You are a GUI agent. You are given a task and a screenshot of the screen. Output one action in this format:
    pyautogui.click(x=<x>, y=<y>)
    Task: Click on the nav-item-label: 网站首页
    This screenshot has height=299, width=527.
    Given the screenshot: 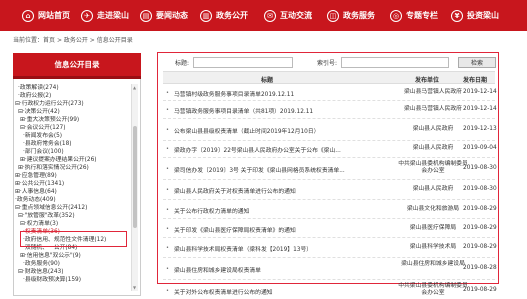 What is the action you would take?
    pyautogui.click(x=54, y=15)
    